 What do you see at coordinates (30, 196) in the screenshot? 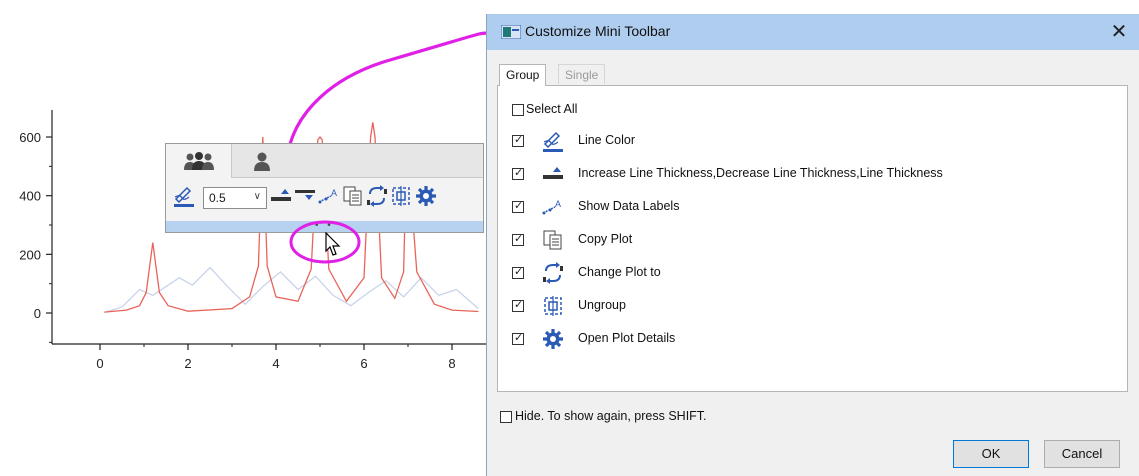
I see `y-tick-label: 400` at bounding box center [30, 196].